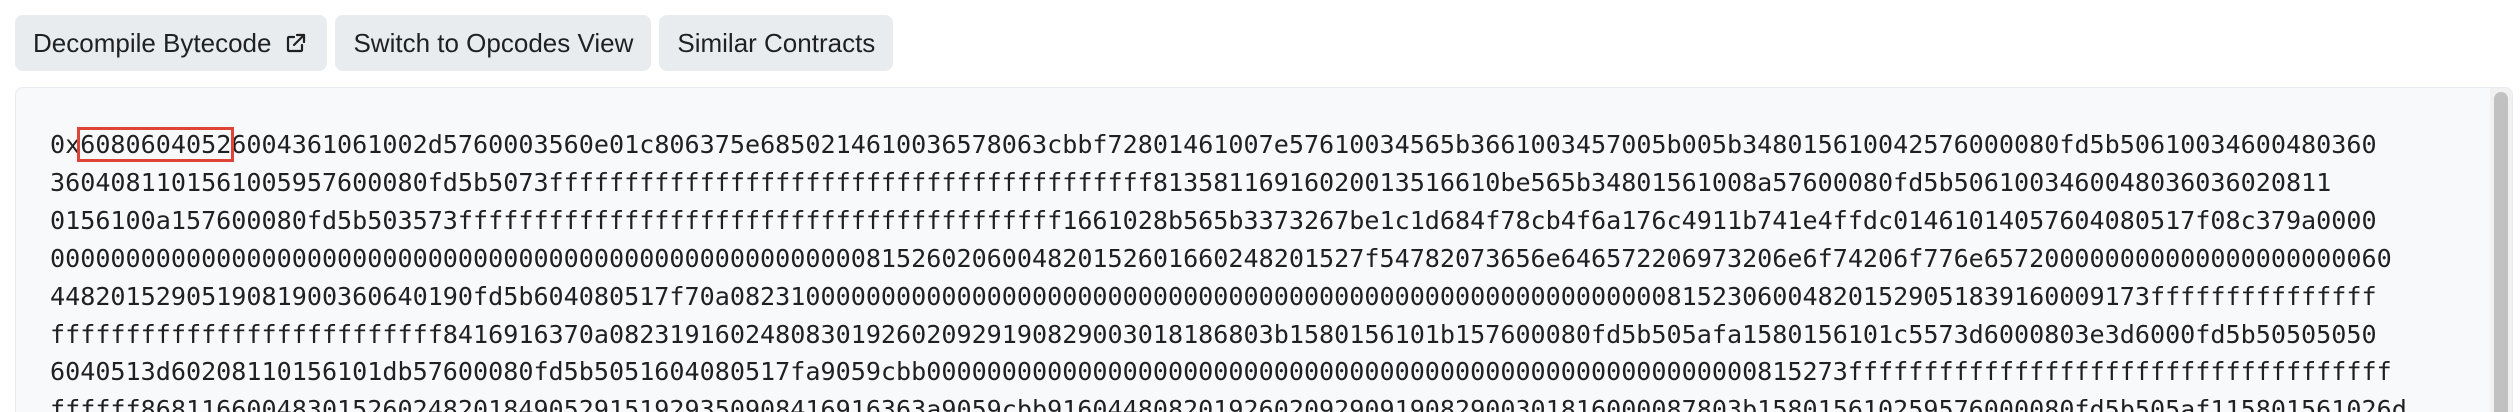 This screenshot has width=2520, height=412. I want to click on switch-to-opcodes-view-button: Switch to Opcodes View, so click(493, 43).